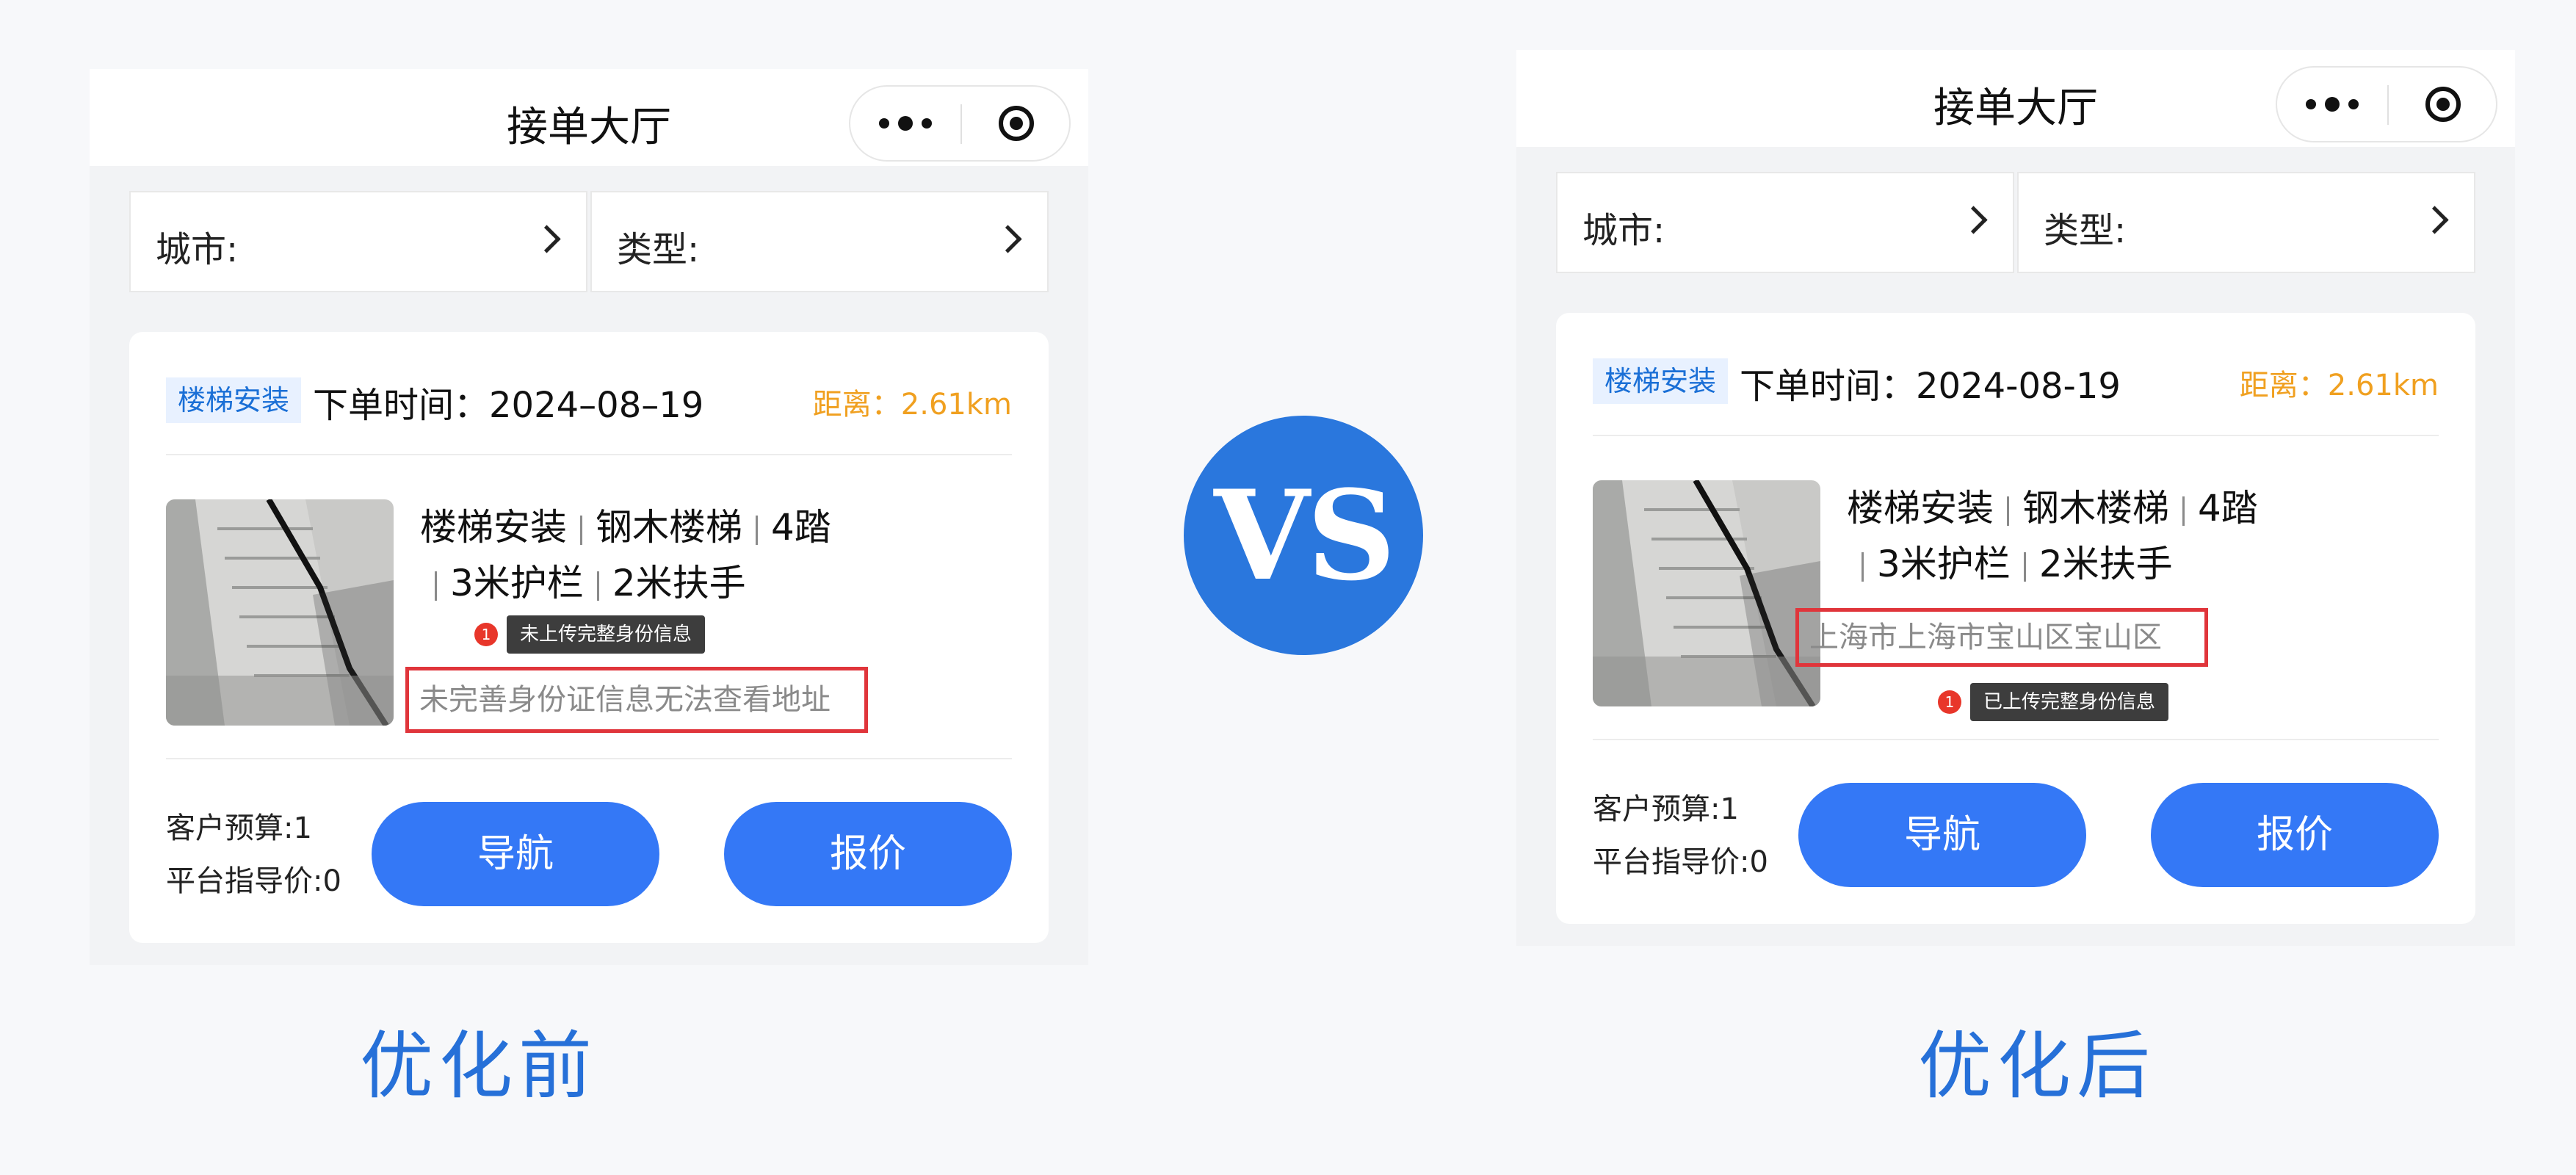  I want to click on card-header: 楼梯安装 下单时间：2024-08-19 距离：2.61km, so click(2016, 383).